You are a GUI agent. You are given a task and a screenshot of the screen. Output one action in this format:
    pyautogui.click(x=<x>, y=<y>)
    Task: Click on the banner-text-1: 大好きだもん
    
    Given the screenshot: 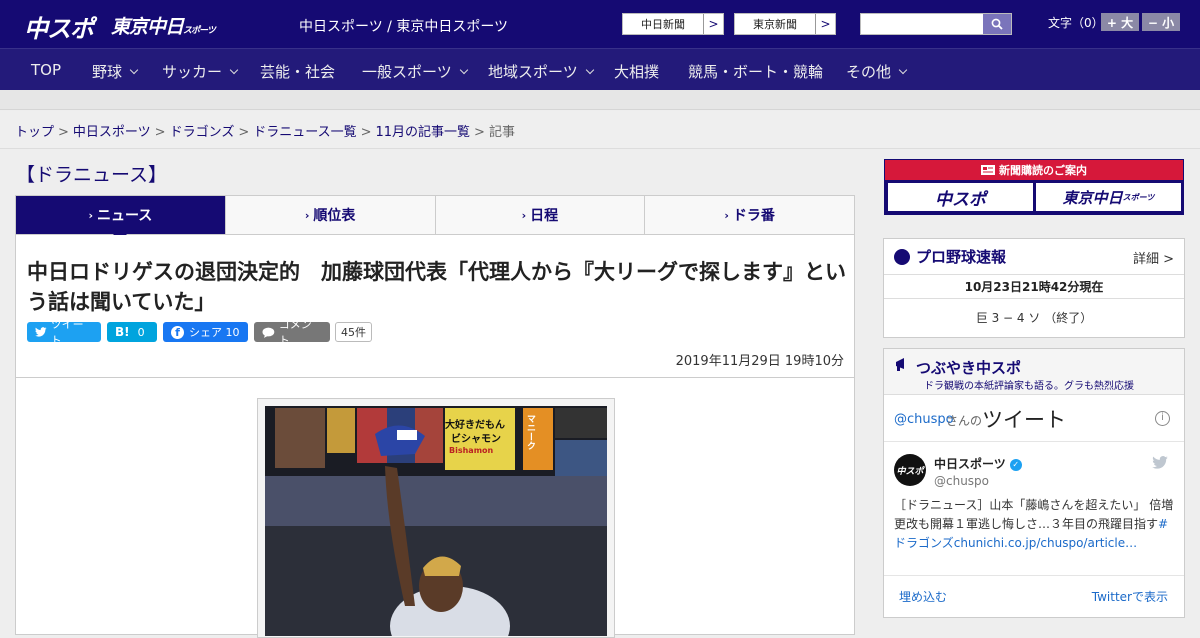 What is the action you would take?
    pyautogui.click(x=475, y=425)
    